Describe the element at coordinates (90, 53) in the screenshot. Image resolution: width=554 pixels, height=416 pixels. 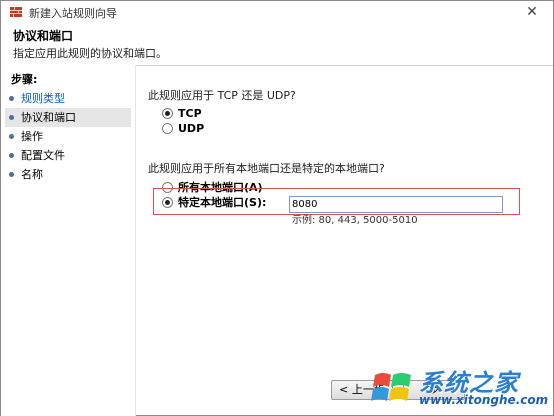
I see `page-subtitle: 指定应用此规则的协议和端口。` at that location.